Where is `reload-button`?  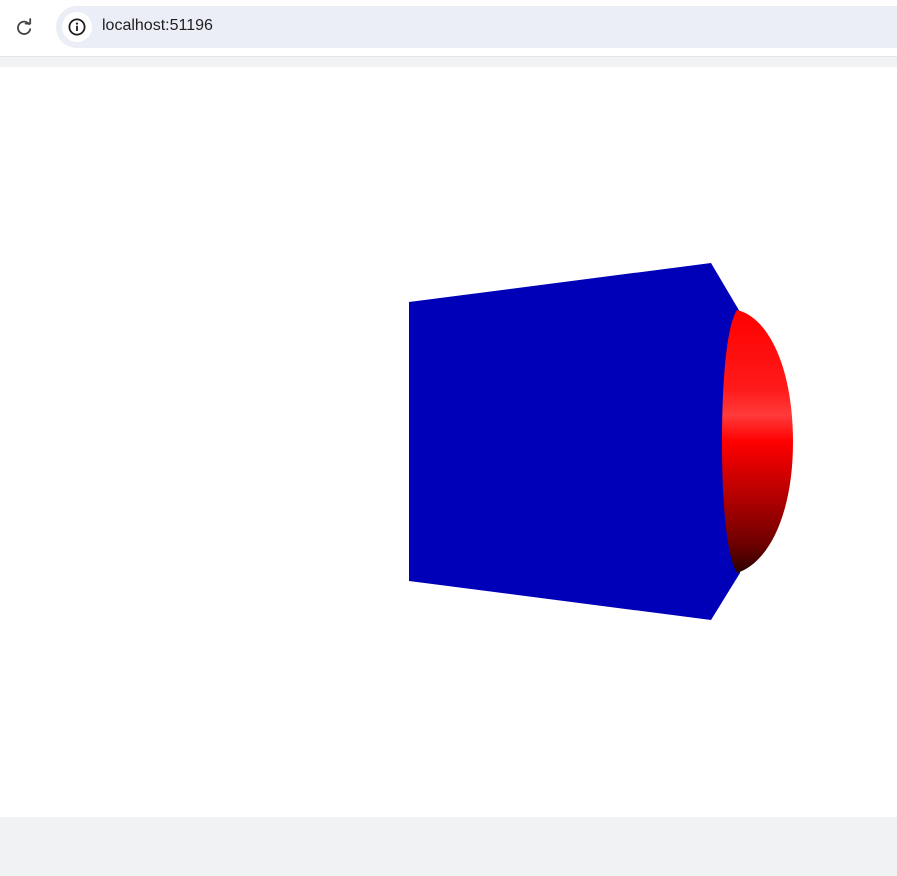 reload-button is located at coordinates (24, 28).